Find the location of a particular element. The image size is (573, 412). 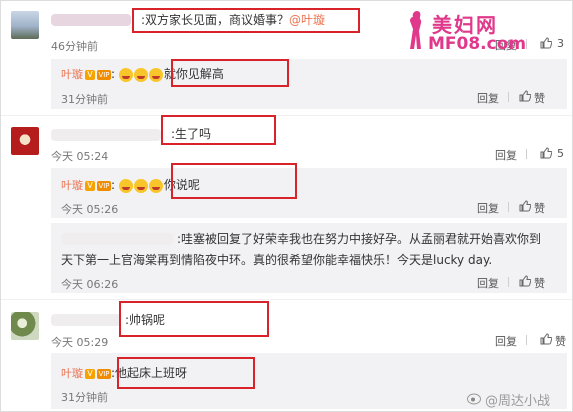

comment-time: 46分钟前 is located at coordinates (74, 46).